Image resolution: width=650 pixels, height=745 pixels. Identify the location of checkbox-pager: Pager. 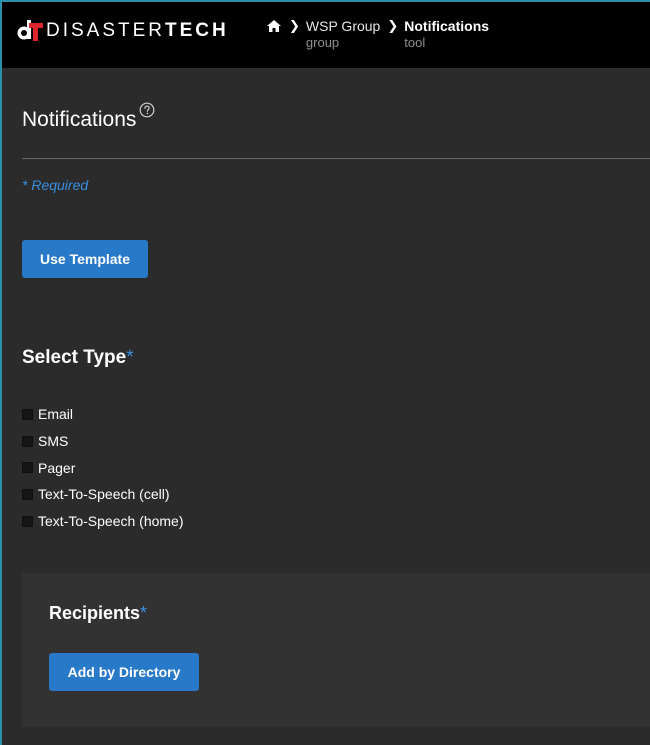
(103, 467).